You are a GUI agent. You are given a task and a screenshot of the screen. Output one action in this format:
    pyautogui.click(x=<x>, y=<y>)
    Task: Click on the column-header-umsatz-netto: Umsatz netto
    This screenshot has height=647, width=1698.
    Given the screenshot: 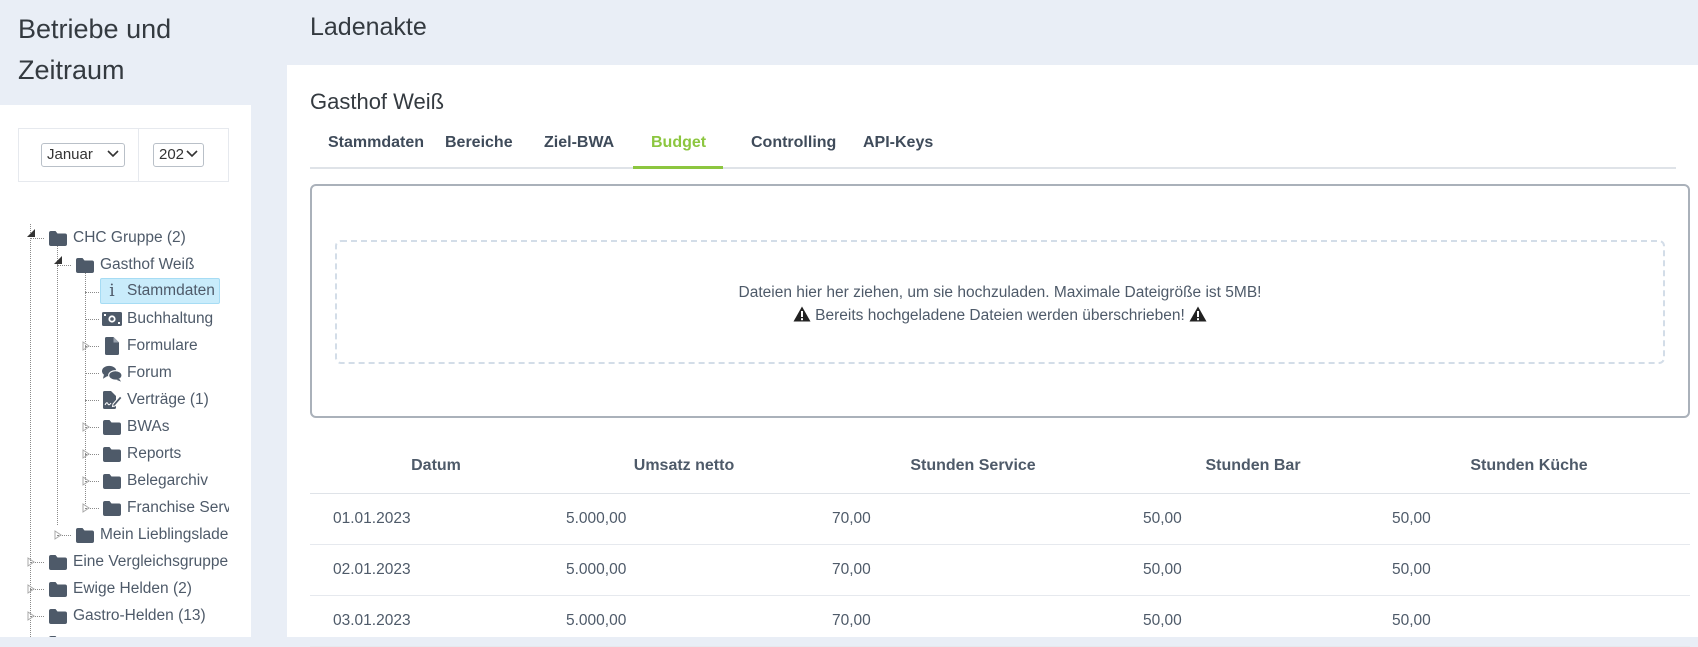 What is the action you would take?
    pyautogui.click(x=684, y=465)
    